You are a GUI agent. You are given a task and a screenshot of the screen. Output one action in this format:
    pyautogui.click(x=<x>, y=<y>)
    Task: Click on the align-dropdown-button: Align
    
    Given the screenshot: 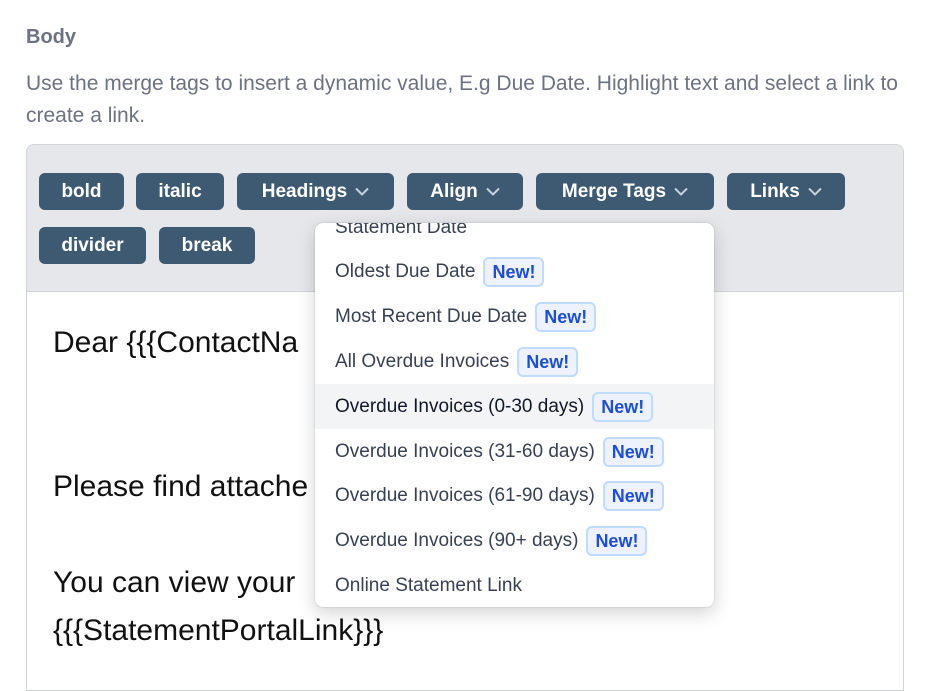 What is the action you would take?
    pyautogui.click(x=465, y=191)
    